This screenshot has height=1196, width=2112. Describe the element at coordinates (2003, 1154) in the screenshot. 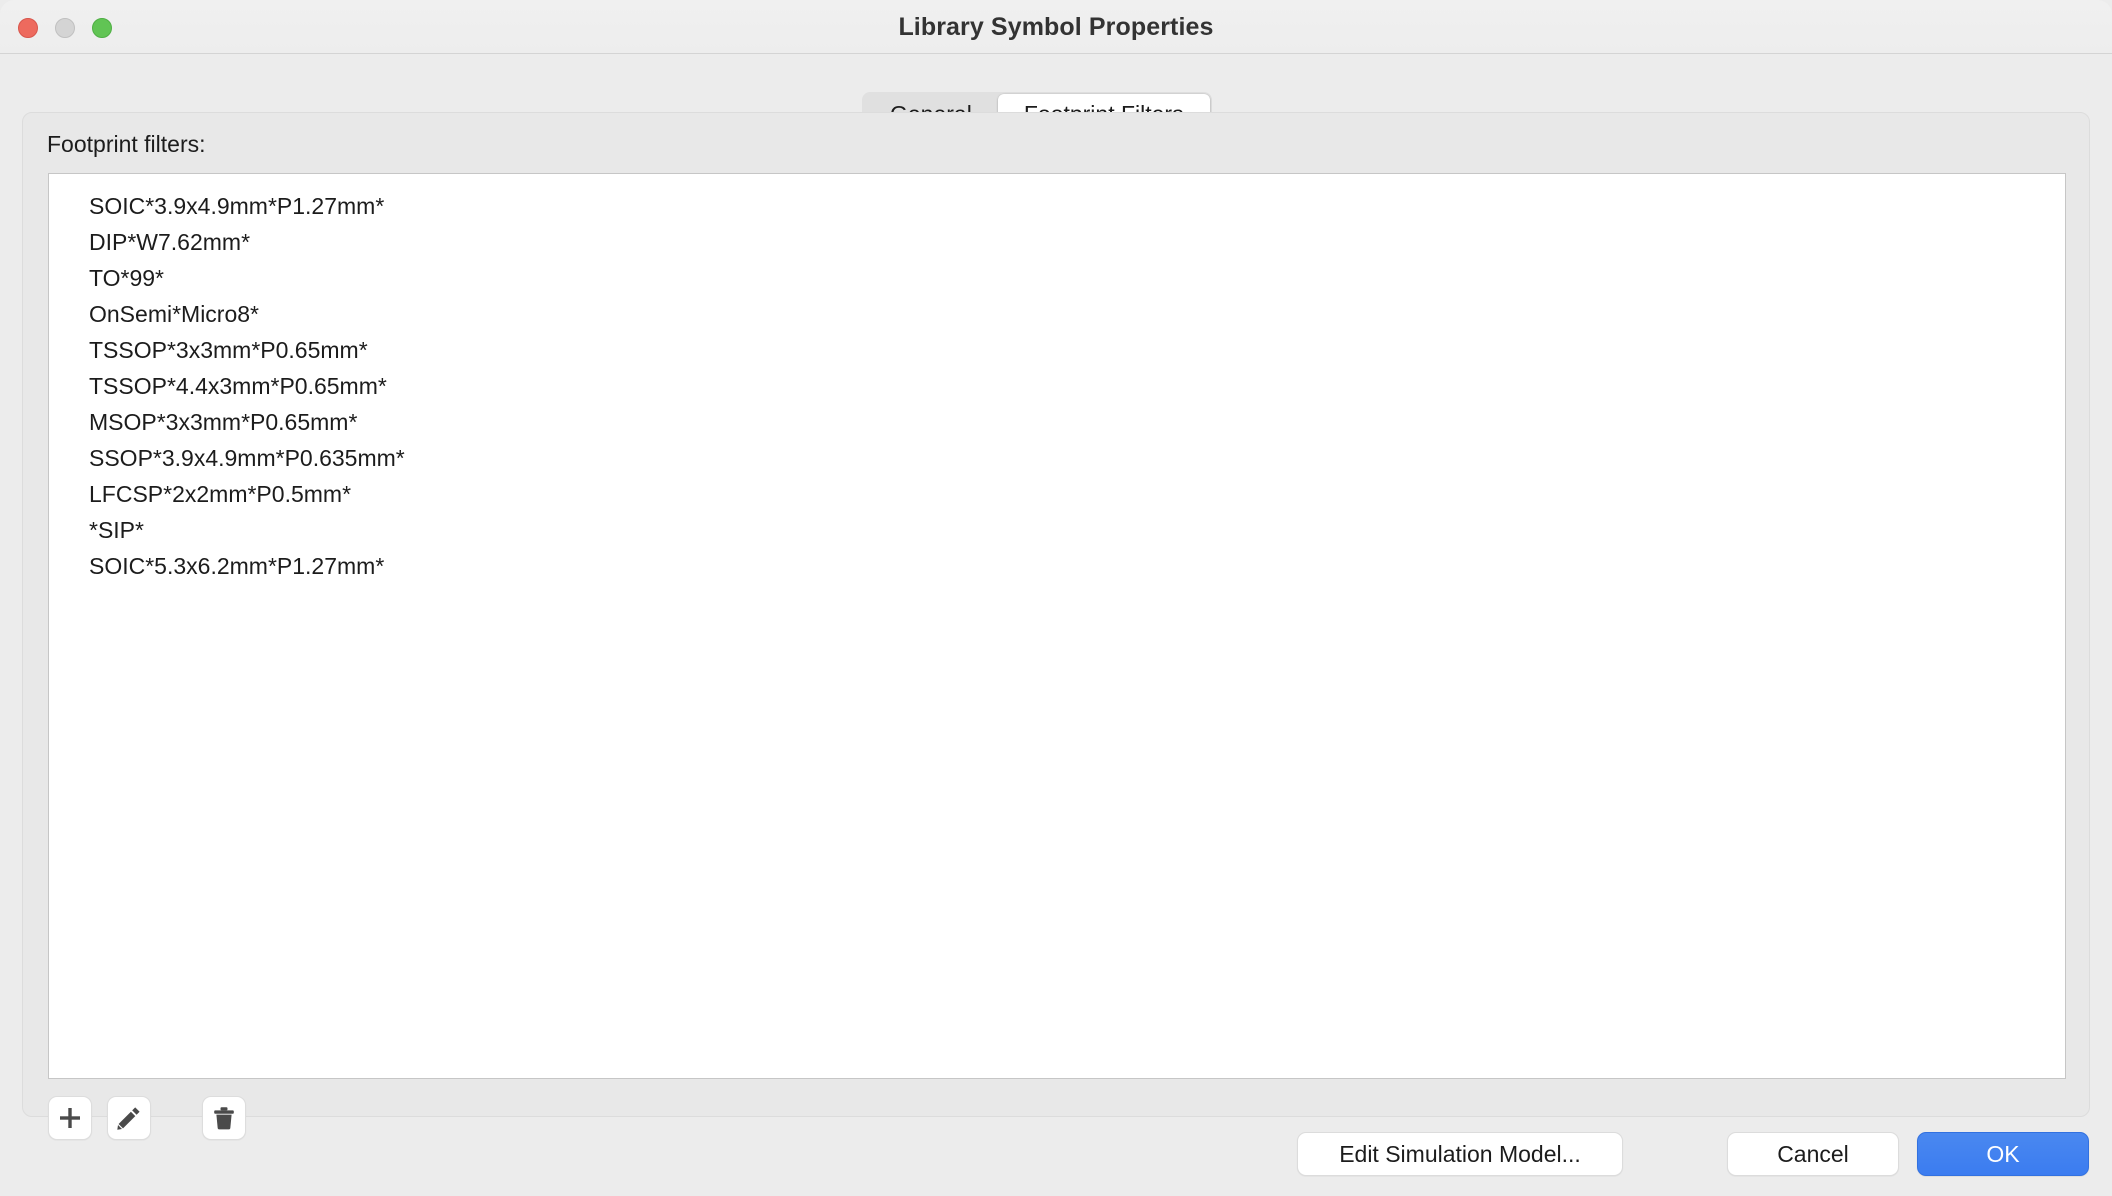

I see `ok-button: OK` at that location.